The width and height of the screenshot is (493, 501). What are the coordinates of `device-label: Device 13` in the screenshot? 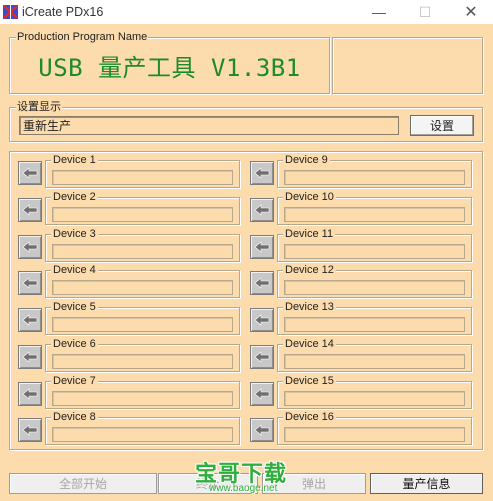 It's located at (309, 307).